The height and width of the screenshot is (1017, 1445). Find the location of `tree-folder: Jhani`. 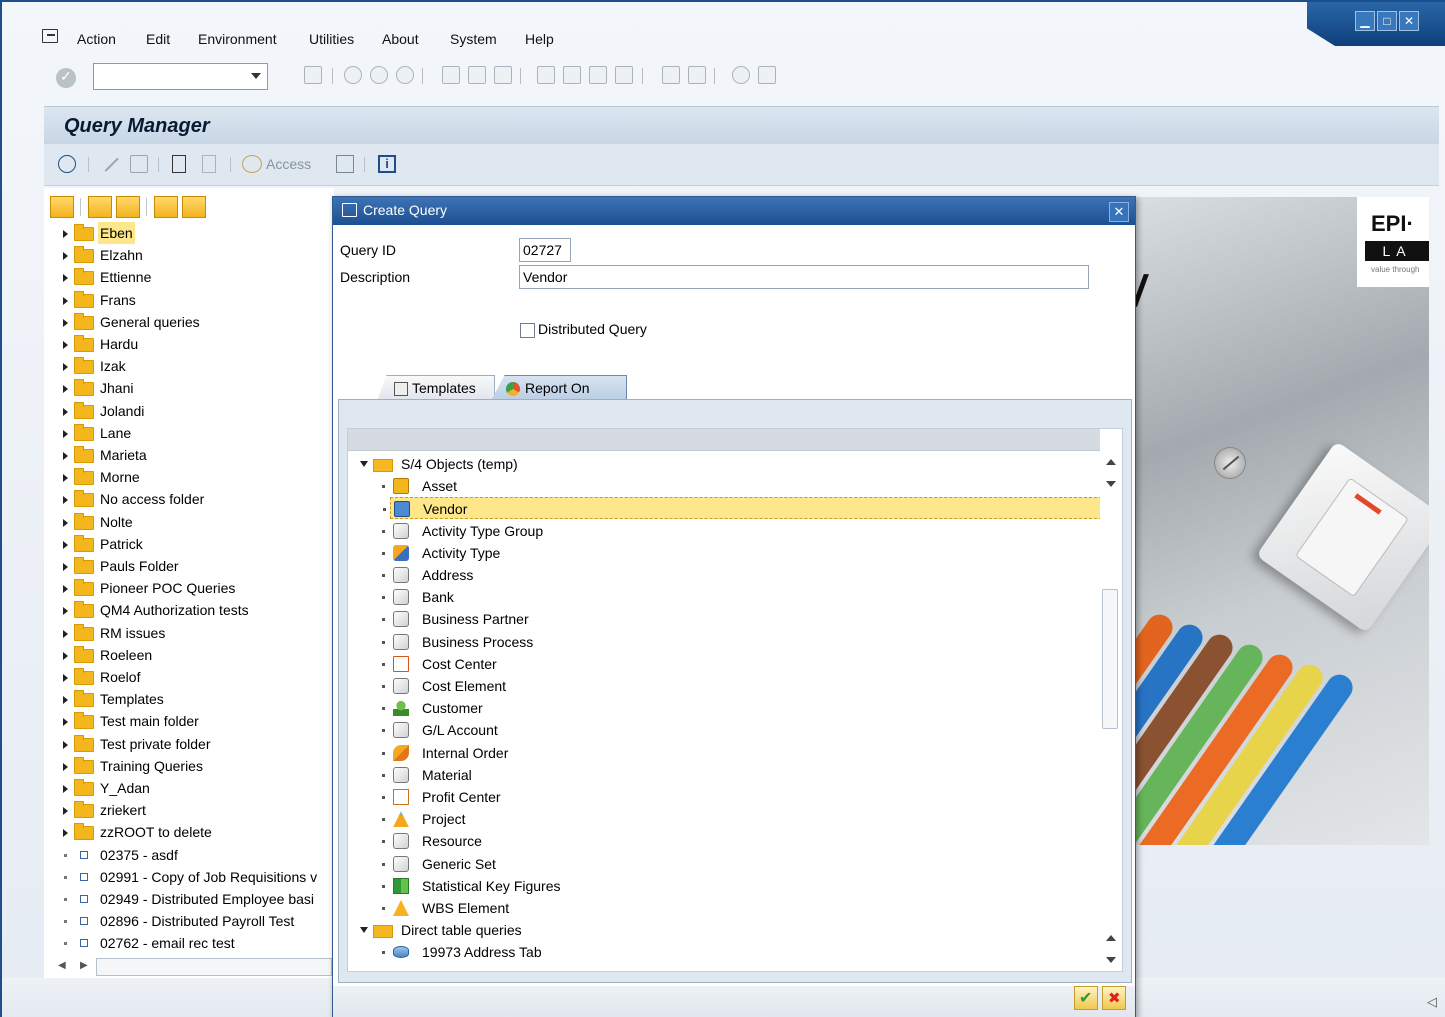

tree-folder: Jhani is located at coordinates (194, 388).